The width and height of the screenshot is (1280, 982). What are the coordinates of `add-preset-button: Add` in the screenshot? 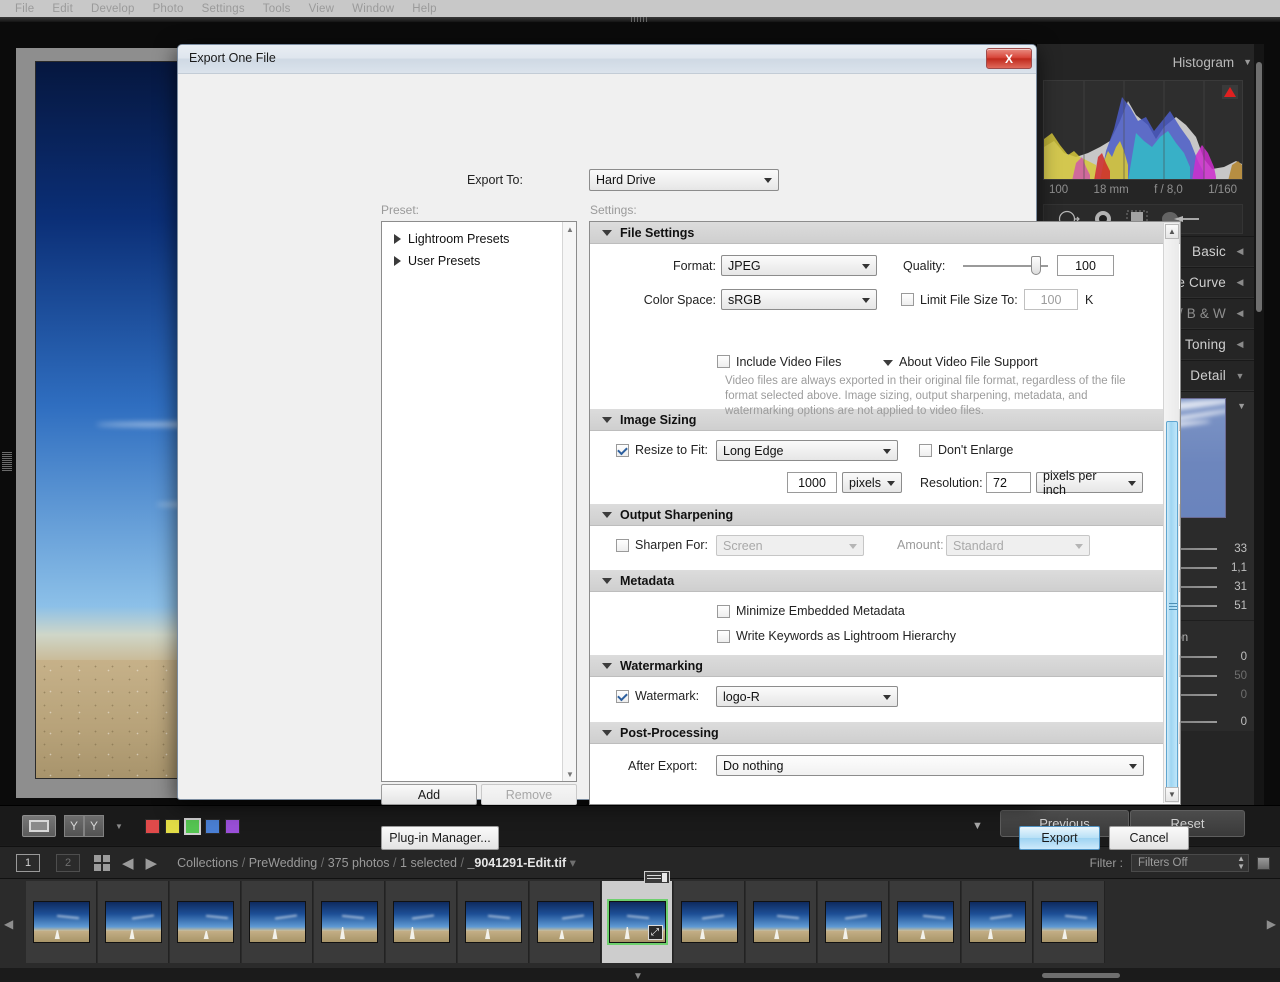 It's located at (429, 794).